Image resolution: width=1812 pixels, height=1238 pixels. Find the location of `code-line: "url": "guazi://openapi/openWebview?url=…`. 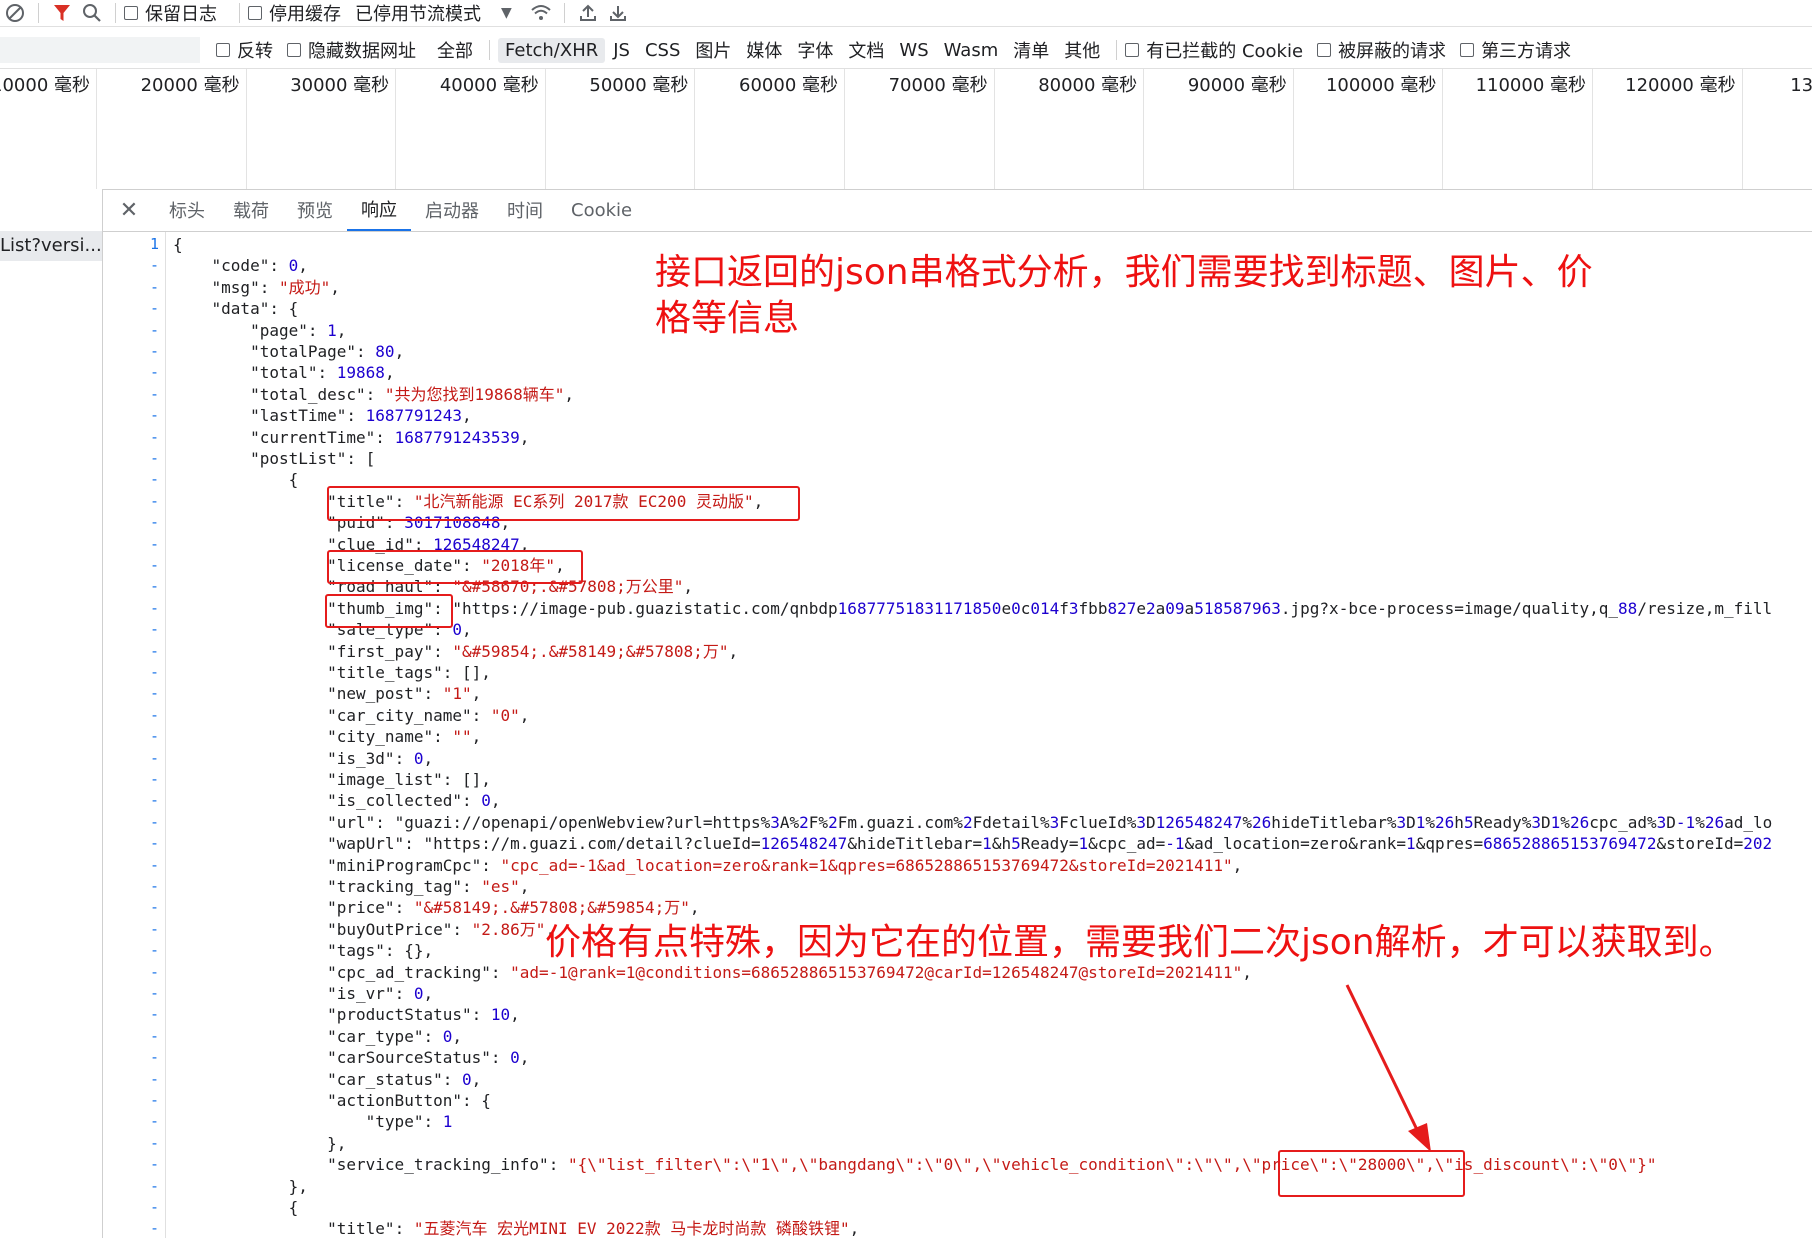

code-line: "url": "guazi://openapi/openWebview?url=… is located at coordinates (1050, 822).